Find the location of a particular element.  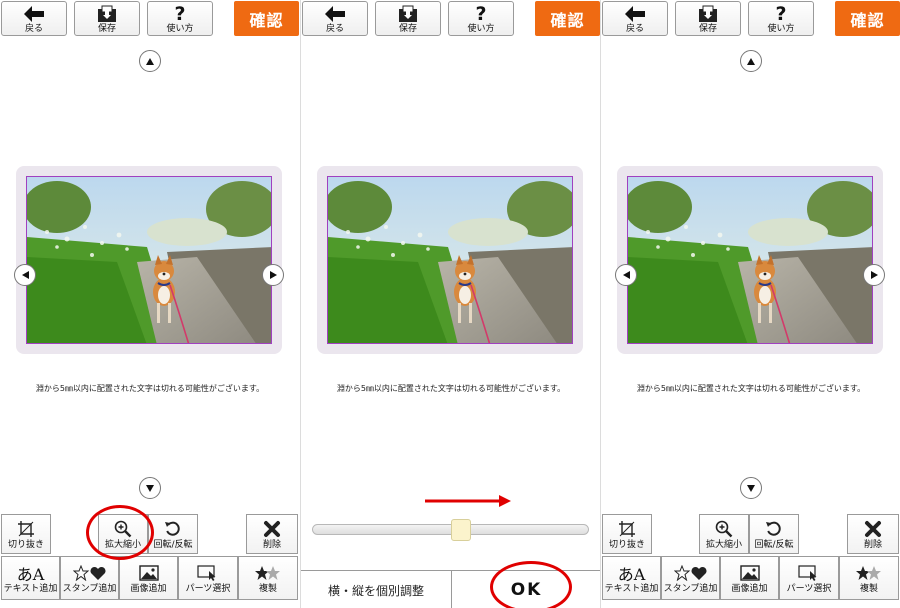

back-arrow-icon is located at coordinates (635, 13).